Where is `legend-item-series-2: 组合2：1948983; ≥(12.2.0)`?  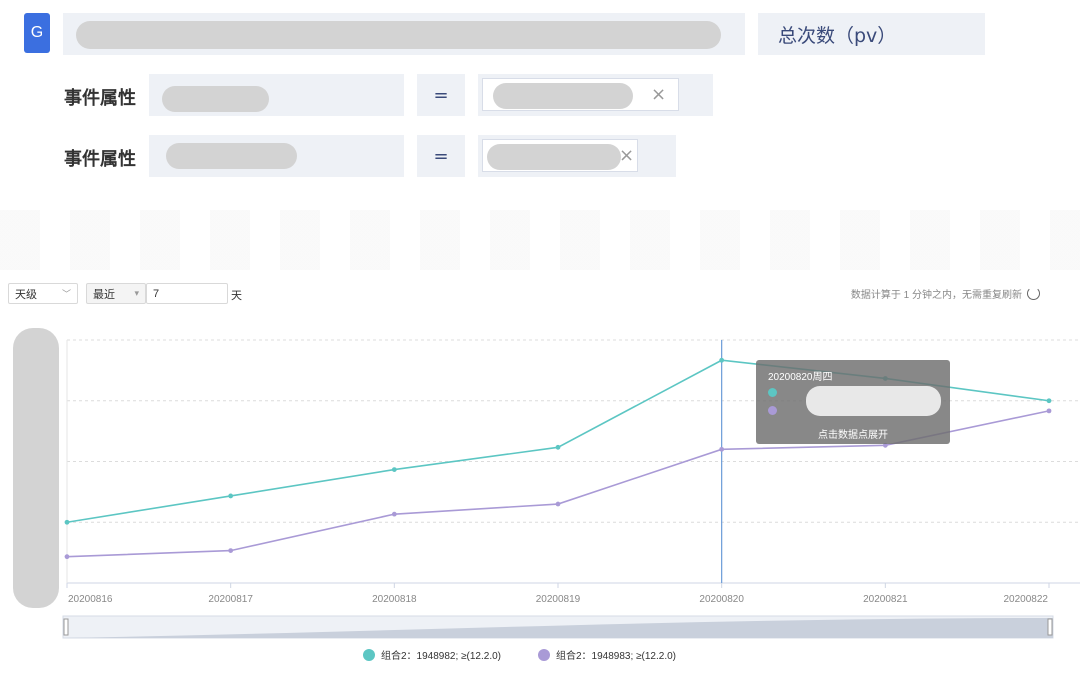
legend-item-series-2: 组合2：1948983; ≥(12.2.0) is located at coordinates (607, 654).